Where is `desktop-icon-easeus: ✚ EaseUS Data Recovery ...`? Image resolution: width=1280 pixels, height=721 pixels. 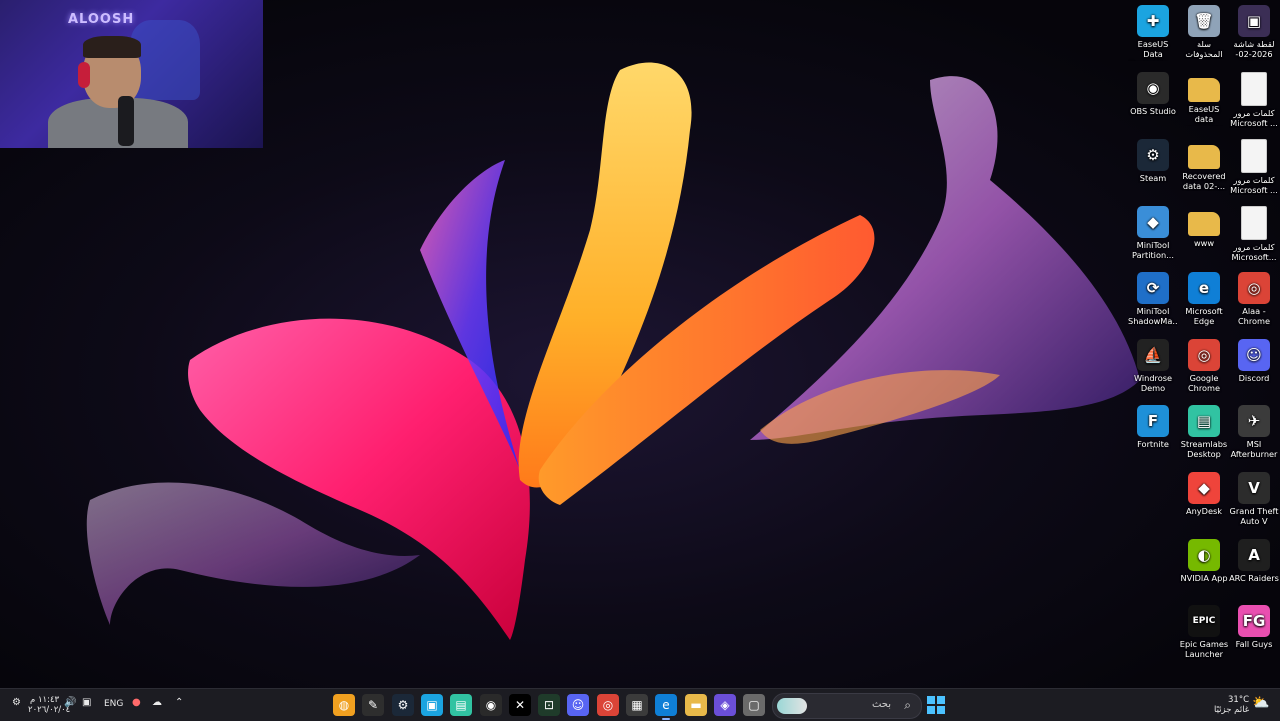
desktop-icon-easeus: ✚ EaseUS Data Recovery ... is located at coordinates (1153, 33).